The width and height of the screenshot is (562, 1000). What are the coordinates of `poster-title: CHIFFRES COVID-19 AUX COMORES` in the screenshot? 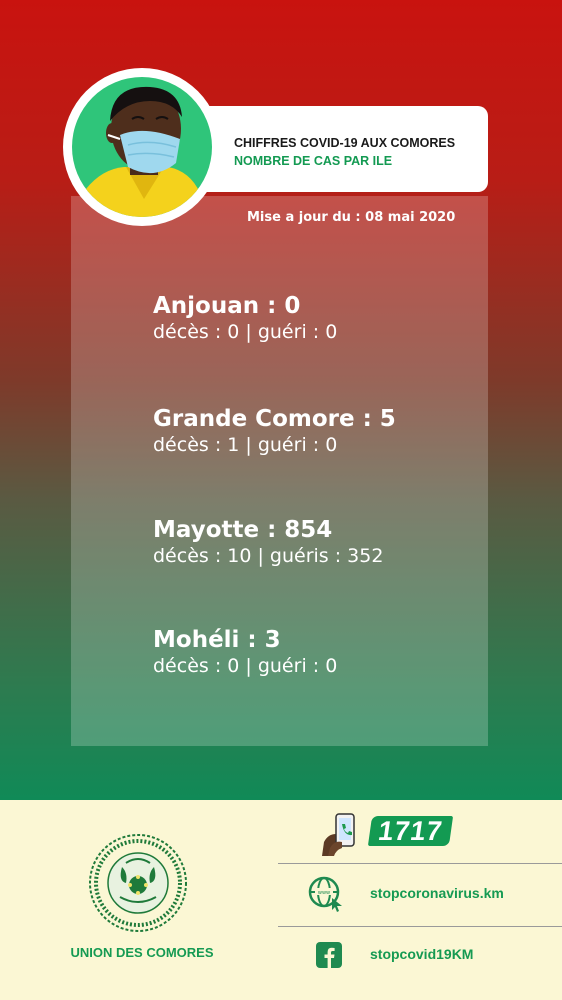 It's located at (345, 143).